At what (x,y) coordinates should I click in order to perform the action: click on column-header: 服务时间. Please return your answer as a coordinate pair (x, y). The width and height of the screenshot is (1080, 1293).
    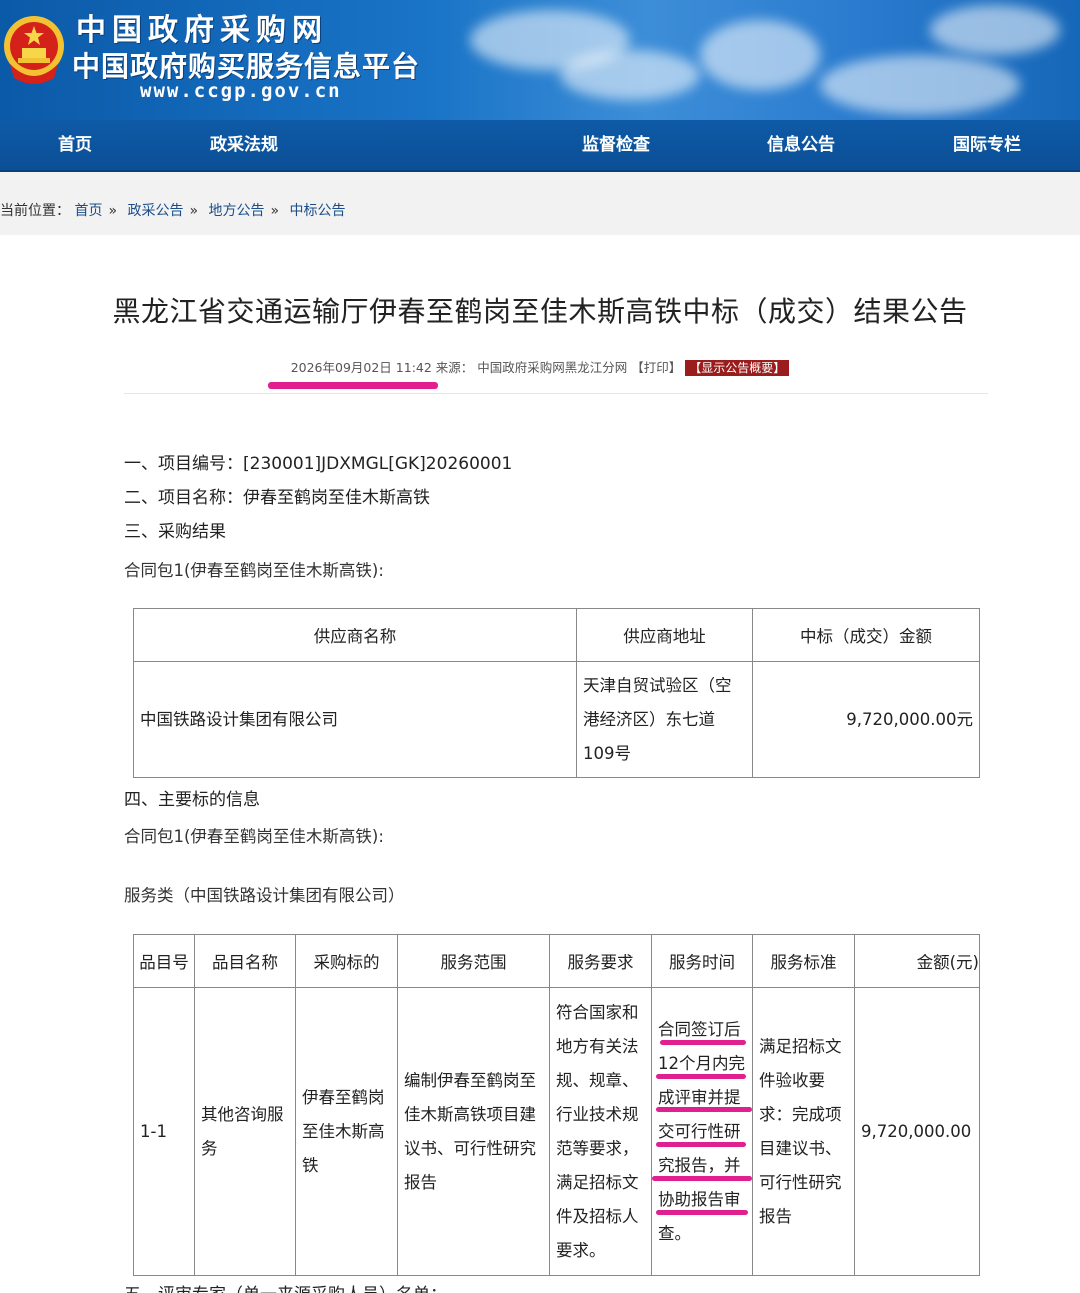
    Looking at the image, I should click on (702, 961).